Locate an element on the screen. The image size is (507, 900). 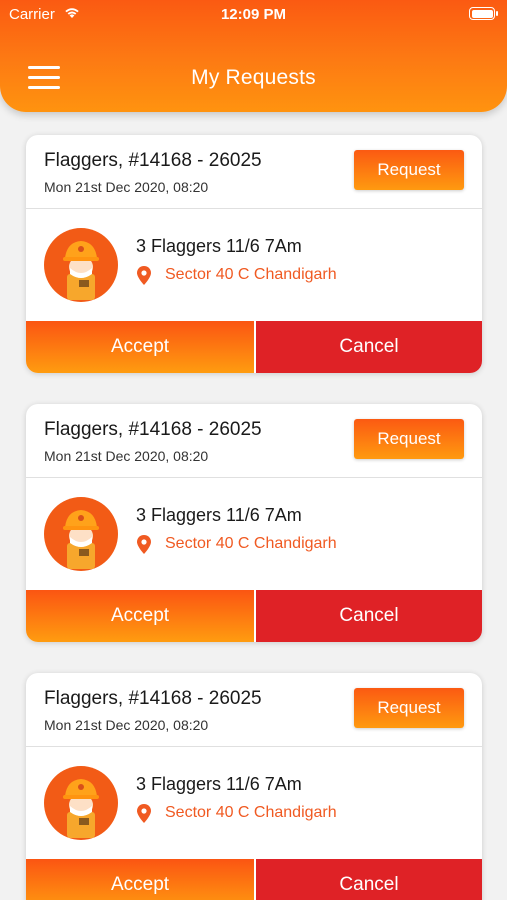
page-title: My Requests is located at coordinates (253, 77).